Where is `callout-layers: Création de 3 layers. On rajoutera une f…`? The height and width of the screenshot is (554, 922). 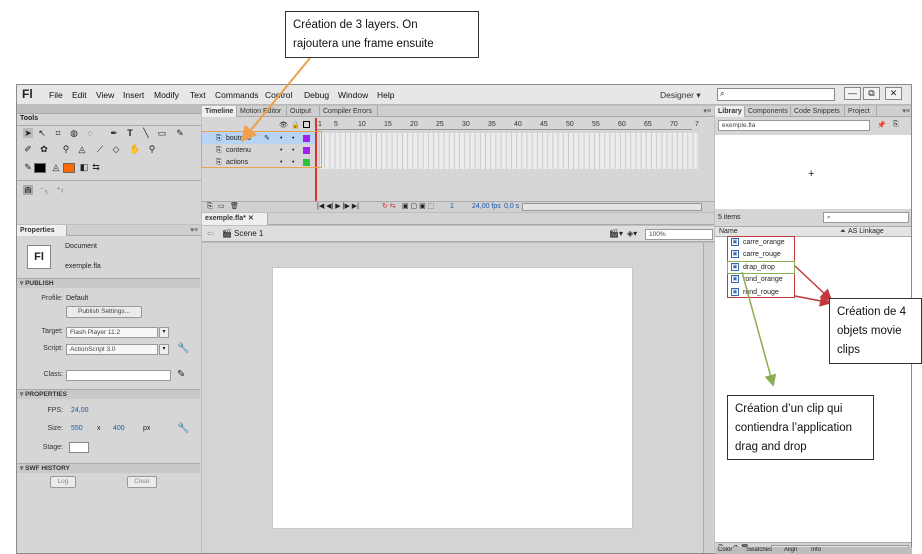 callout-layers: Création de 3 layers. On rajoutera une f… is located at coordinates (382, 34).